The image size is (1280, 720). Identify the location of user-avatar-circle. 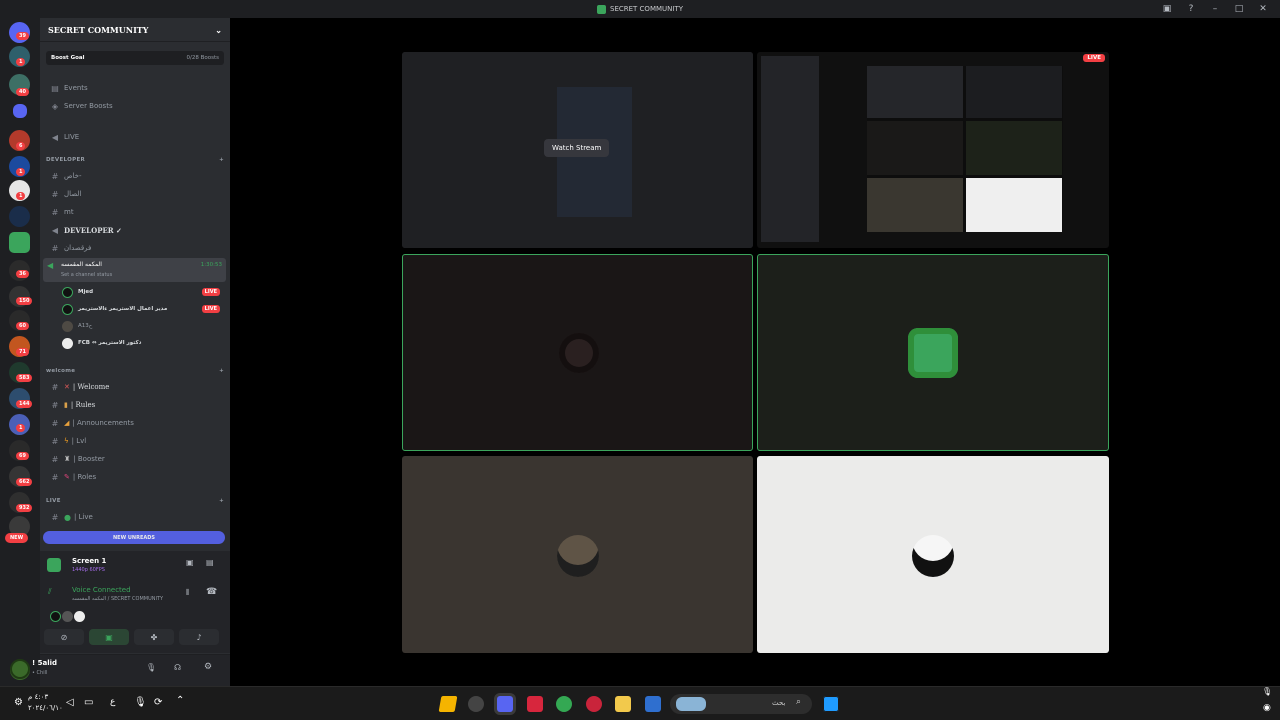
(20, 669).